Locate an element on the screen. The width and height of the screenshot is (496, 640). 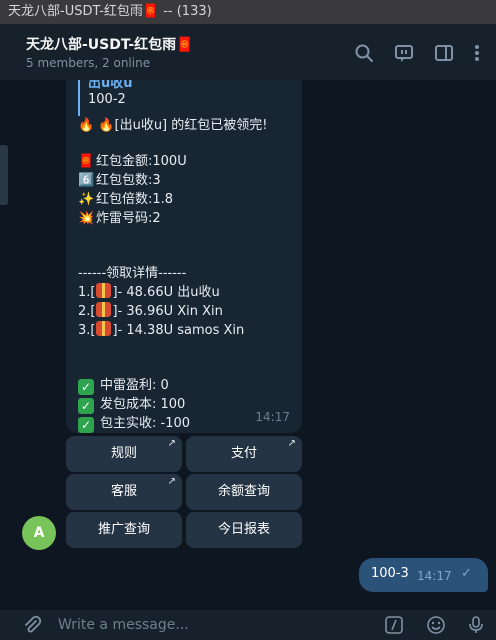
claimed-text: 🔥 🔥[出u收u] 的红包已被领完! is located at coordinates (173, 125).